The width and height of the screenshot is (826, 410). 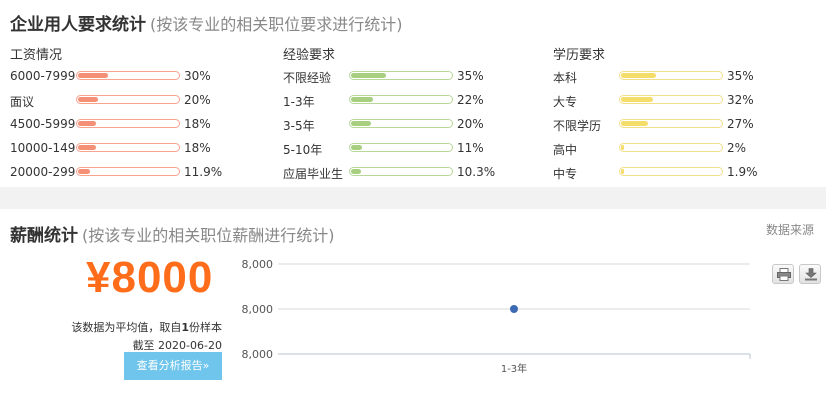 I want to click on stat-row: 中专 1.9%, so click(x=683, y=173).